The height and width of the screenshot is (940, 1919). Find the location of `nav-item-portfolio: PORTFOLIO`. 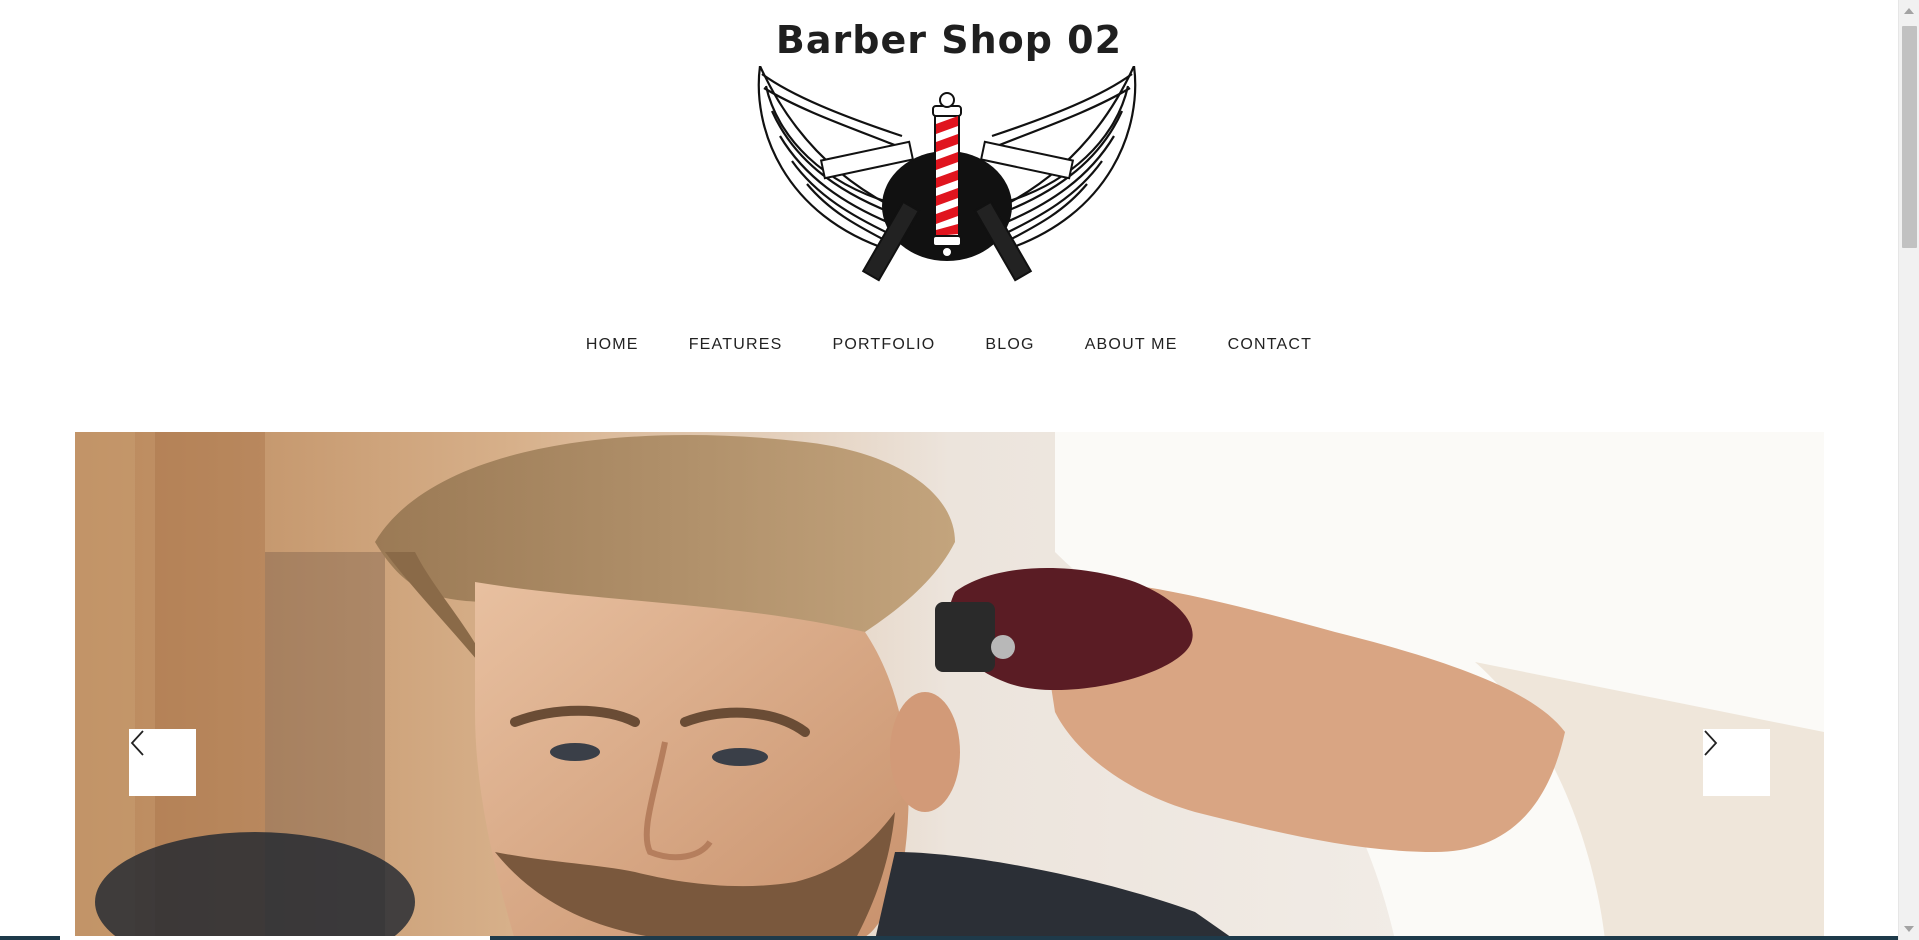

nav-item-portfolio: PORTFOLIO is located at coordinates (883, 345).